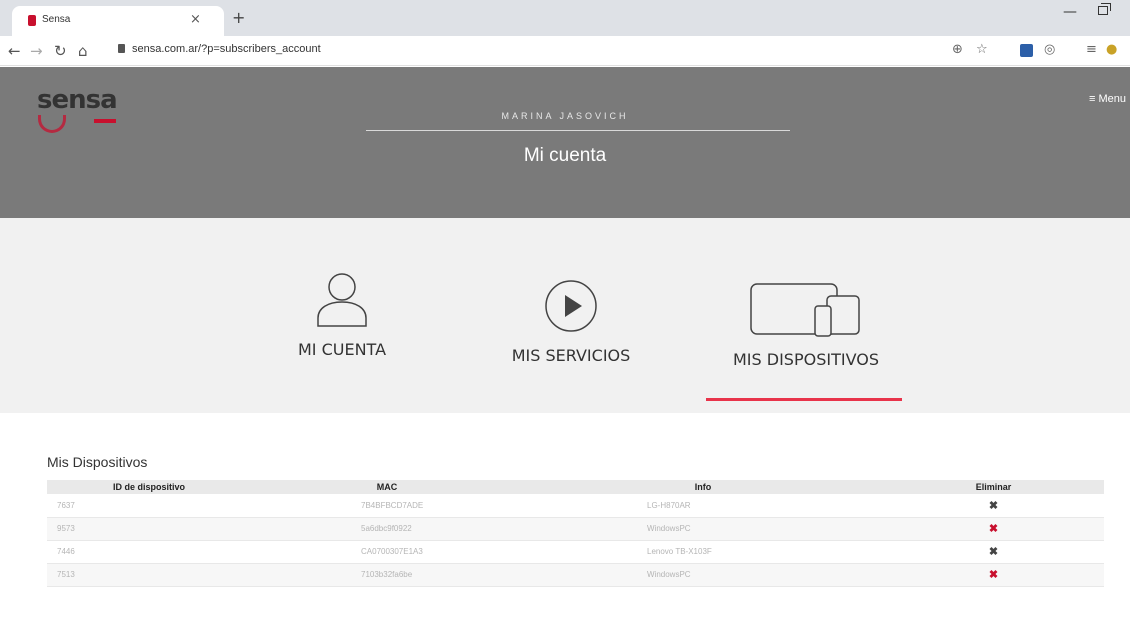  Describe the element at coordinates (342, 300) in the screenshot. I see `user-icon` at that location.